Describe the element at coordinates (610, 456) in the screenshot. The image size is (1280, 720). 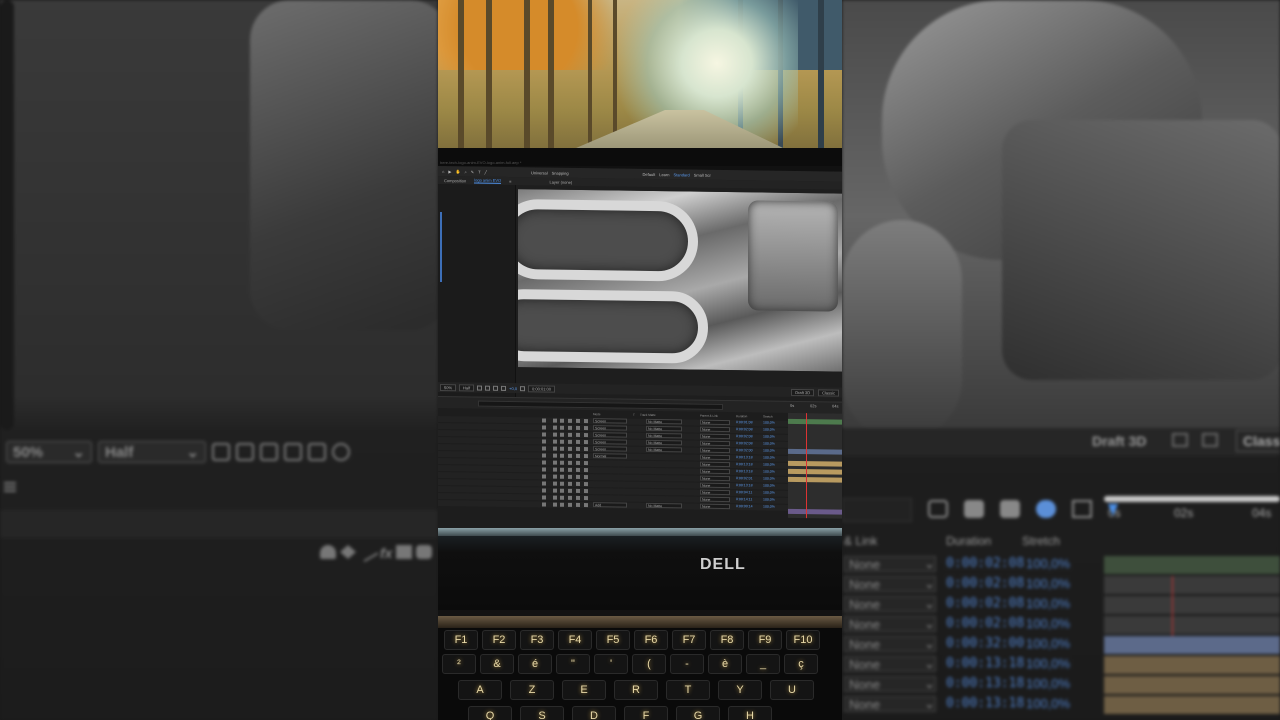
I see `layer-mode-select: Normal` at that location.